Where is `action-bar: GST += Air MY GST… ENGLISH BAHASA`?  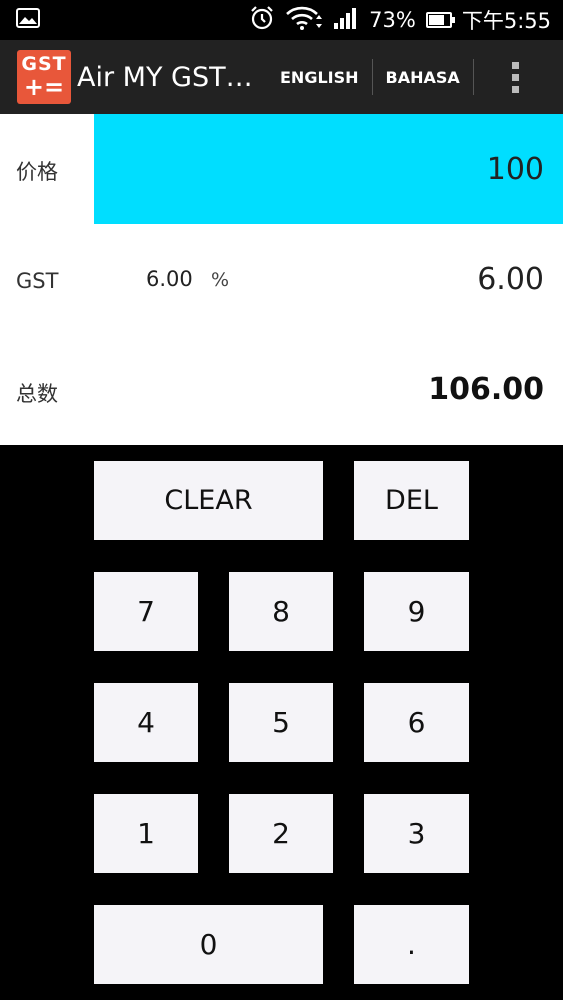
action-bar: GST += Air MY GST… ENGLISH BAHASA is located at coordinates (281, 77).